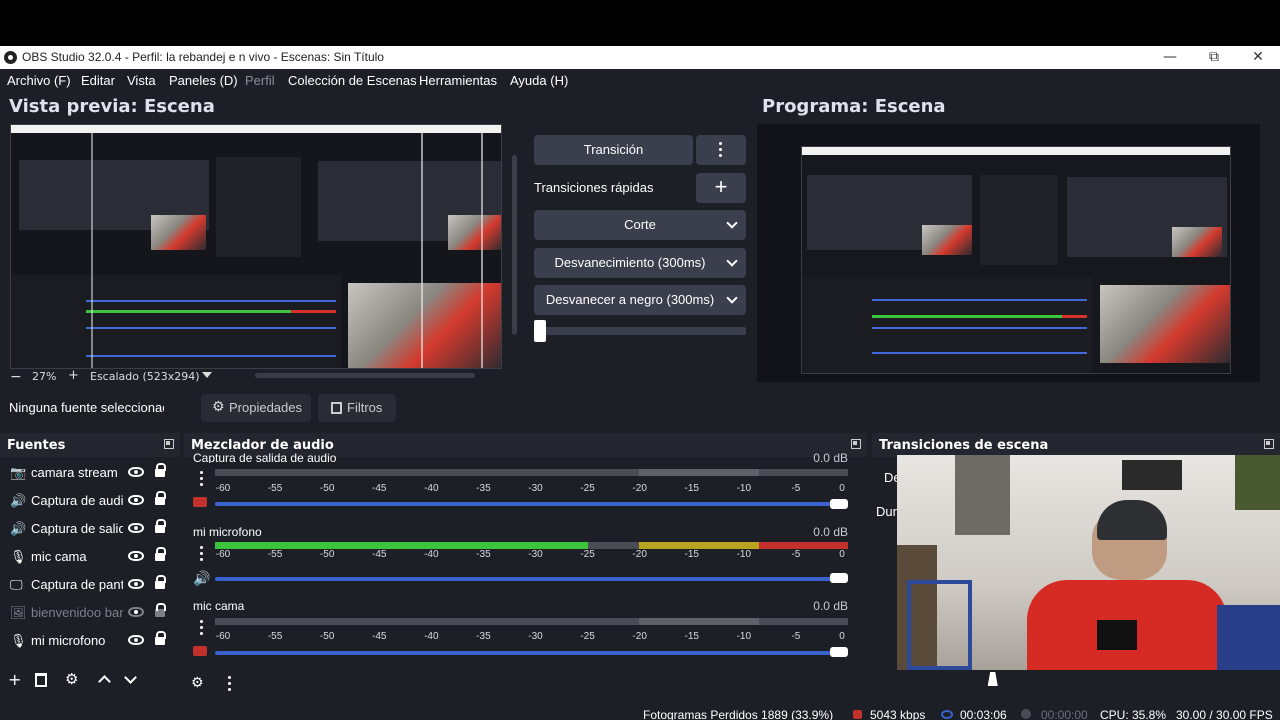  Describe the element at coordinates (640, 263) in the screenshot. I see `quick-transition-fade: Desvanecimiento (300ms)` at that location.